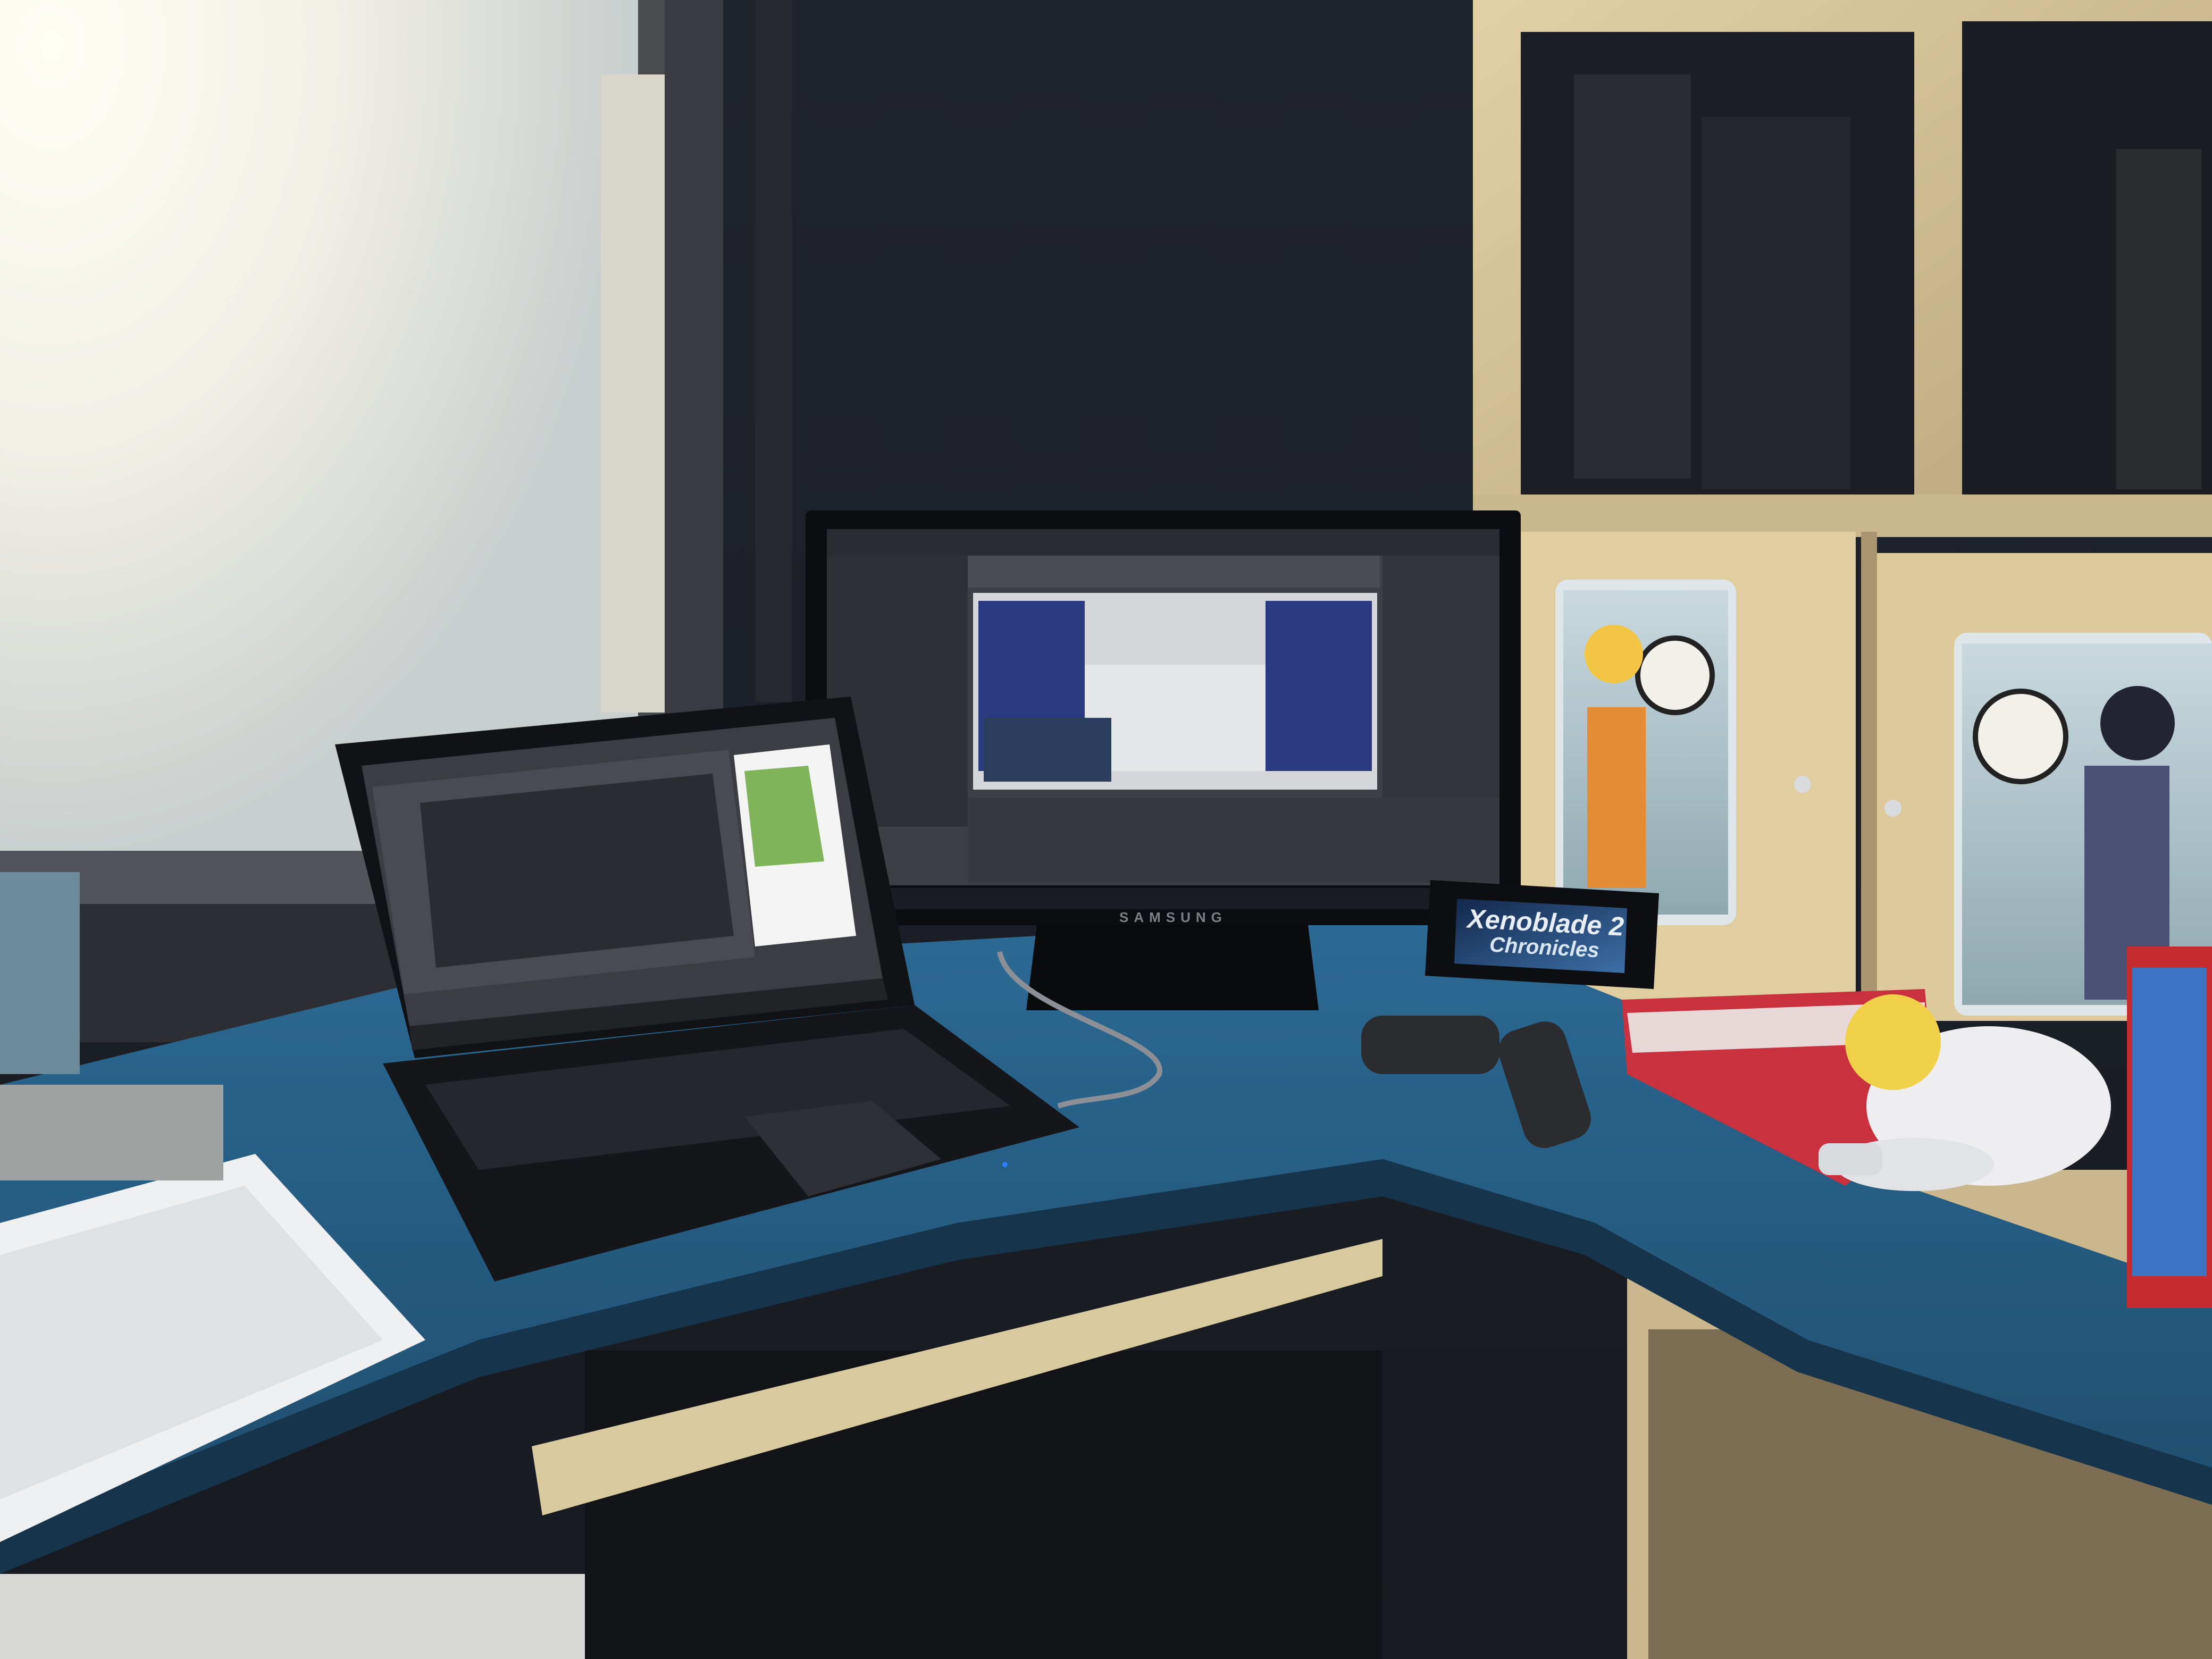 The image size is (2212, 1659). What do you see at coordinates (1645, 752) in the screenshot?
I see `anime-poster-left` at bounding box center [1645, 752].